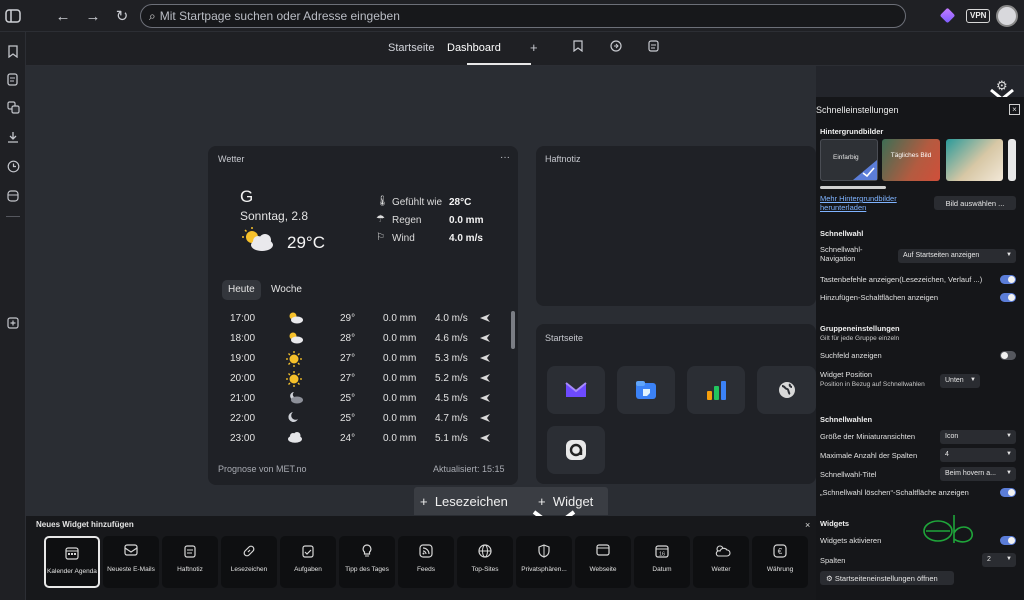  I want to click on proton-mail-tile, so click(576, 390).